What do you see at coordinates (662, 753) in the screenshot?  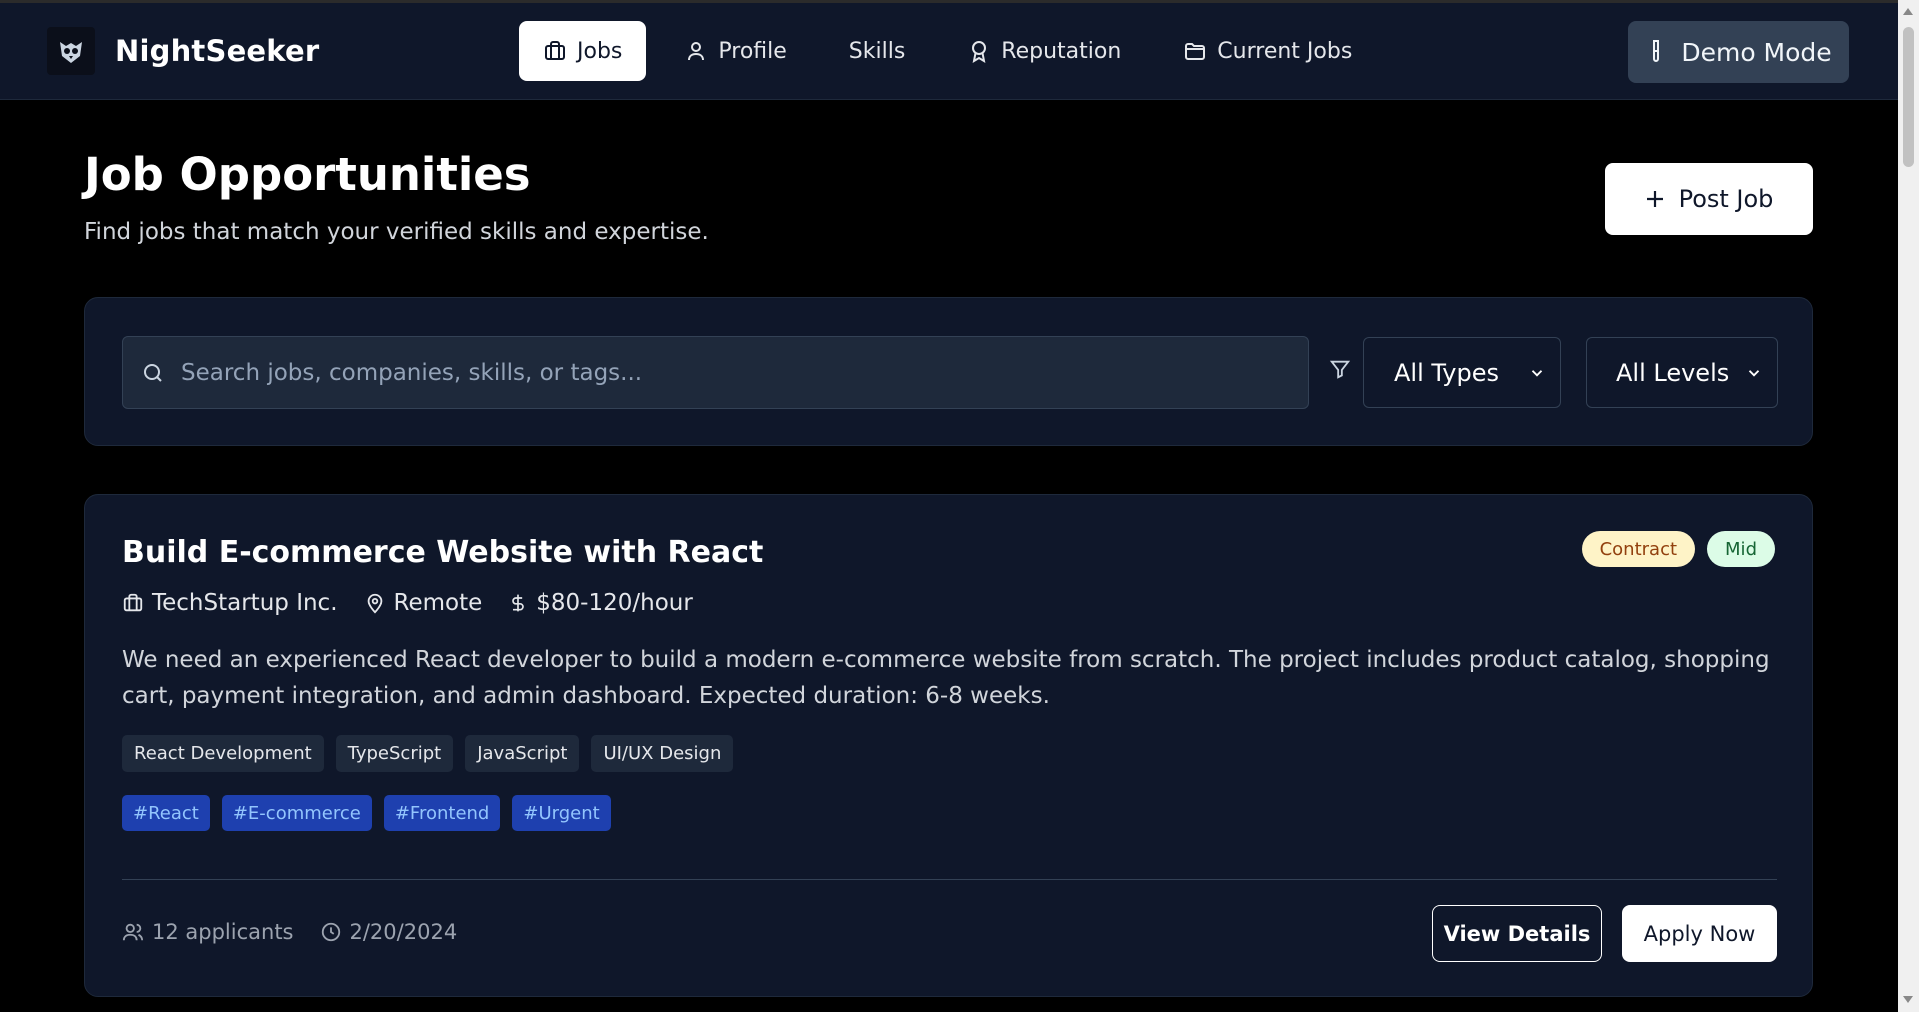 I see `skill-chip: UI/UX Design` at bounding box center [662, 753].